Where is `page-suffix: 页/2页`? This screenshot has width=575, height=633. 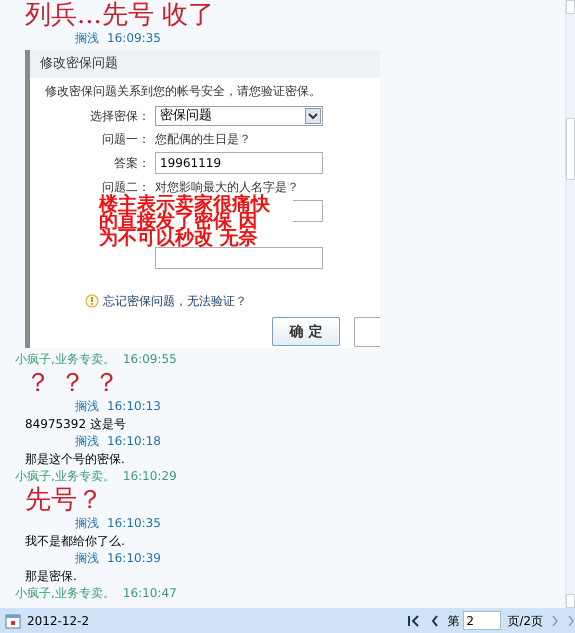 page-suffix: 页/2页 is located at coordinates (525, 621).